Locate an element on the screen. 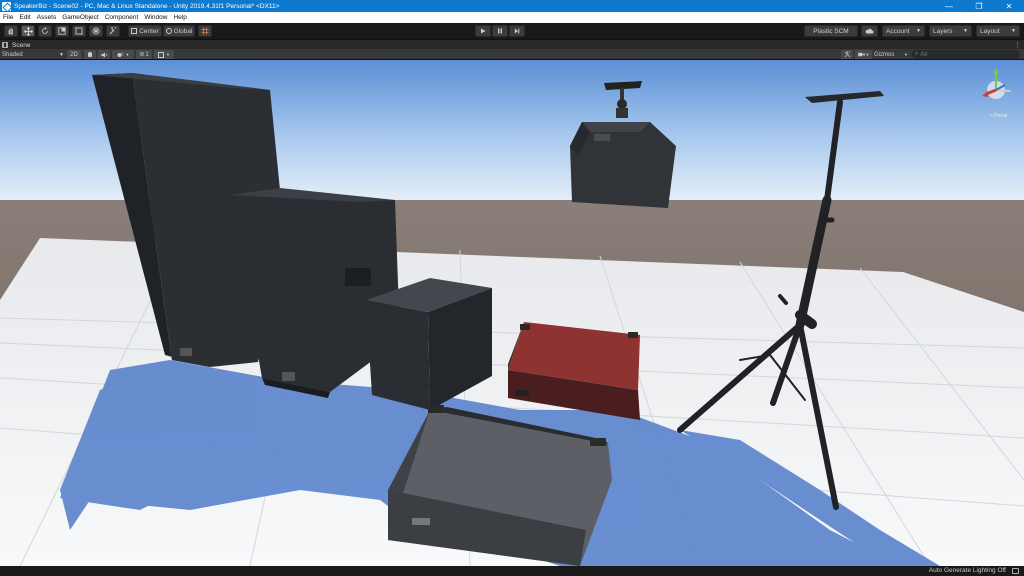 The width and height of the screenshot is (1024, 576). grid-snap-icon is located at coordinates (205, 31).